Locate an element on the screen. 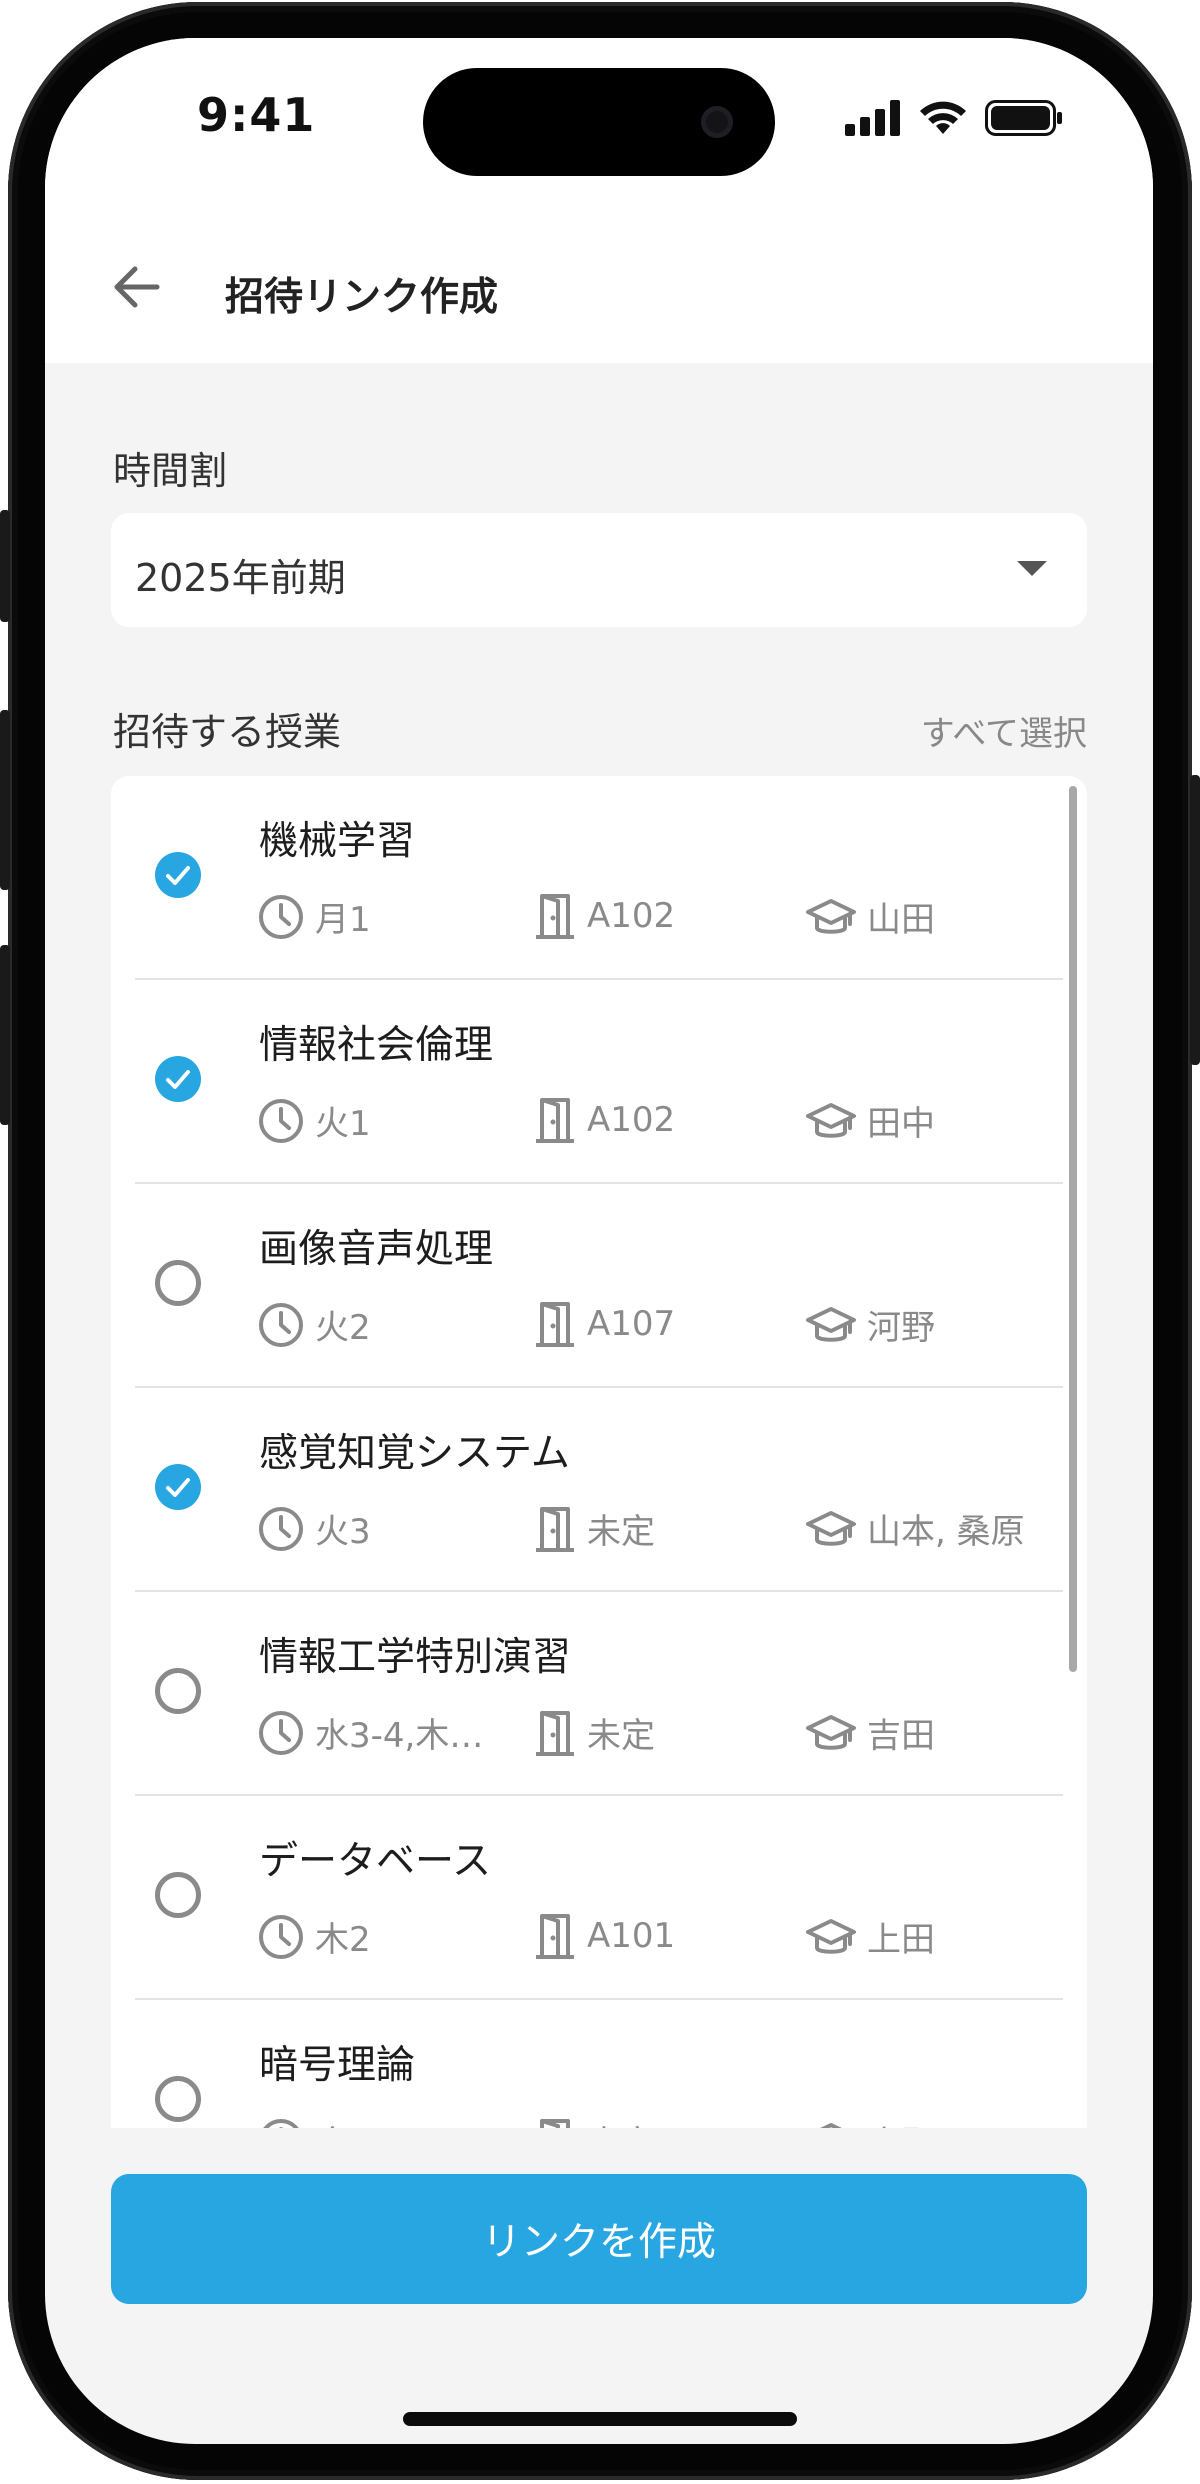 The width and height of the screenshot is (1200, 2484). power-button is located at coordinates (1195, 920).